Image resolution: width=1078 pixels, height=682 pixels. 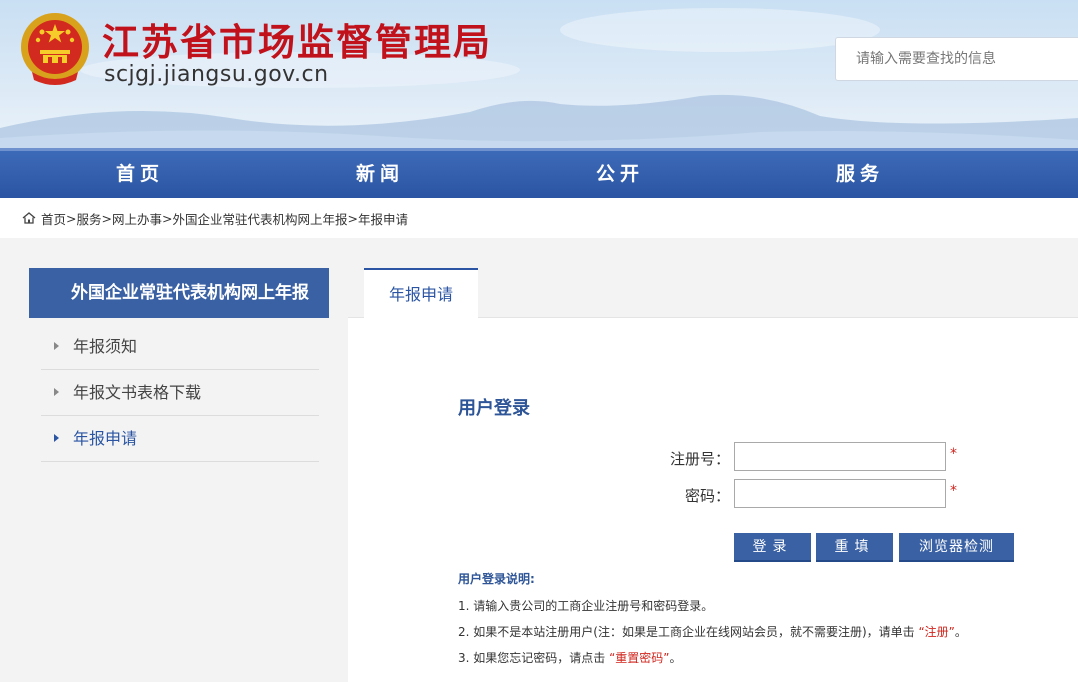 What do you see at coordinates (380, 174) in the screenshot?
I see `nav-item-news: 新闻` at bounding box center [380, 174].